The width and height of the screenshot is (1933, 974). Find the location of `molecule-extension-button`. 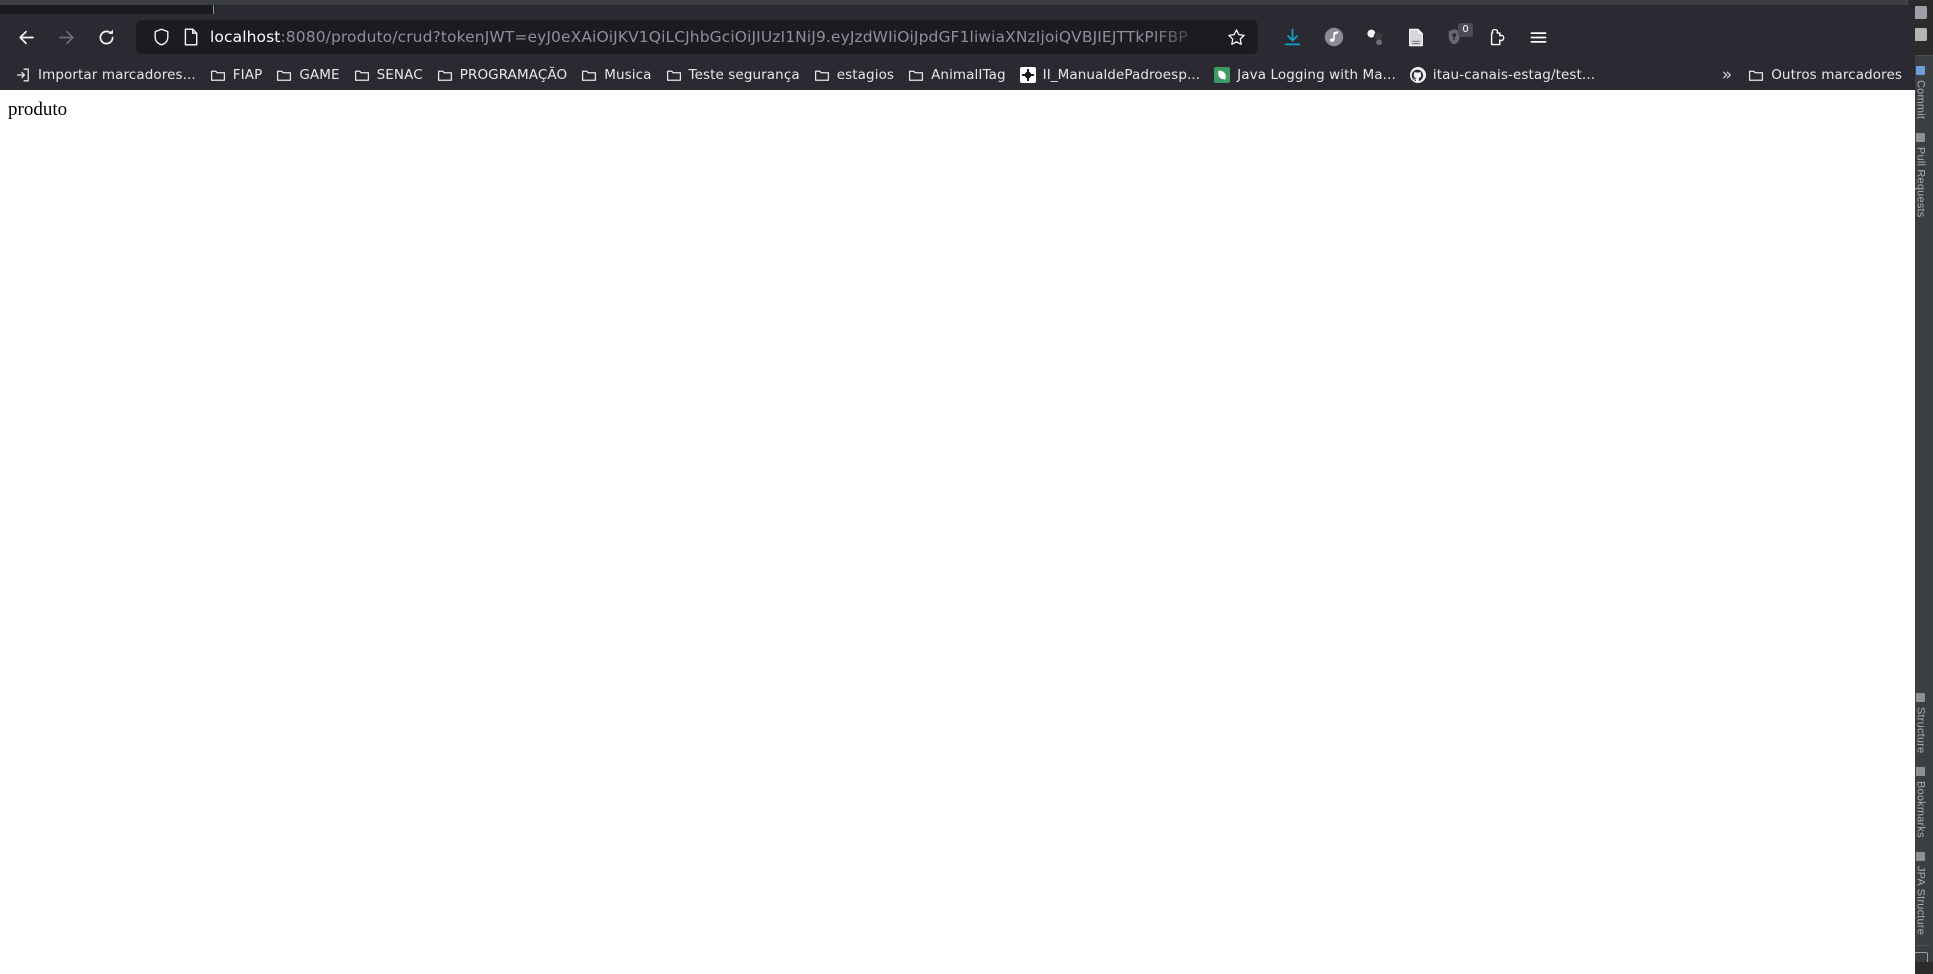

molecule-extension-button is located at coordinates (1374, 37).